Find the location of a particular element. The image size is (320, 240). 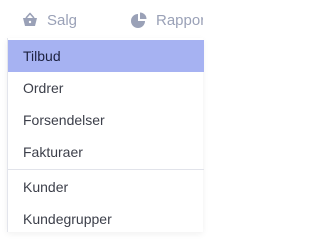

menu-divider is located at coordinates (106, 169).